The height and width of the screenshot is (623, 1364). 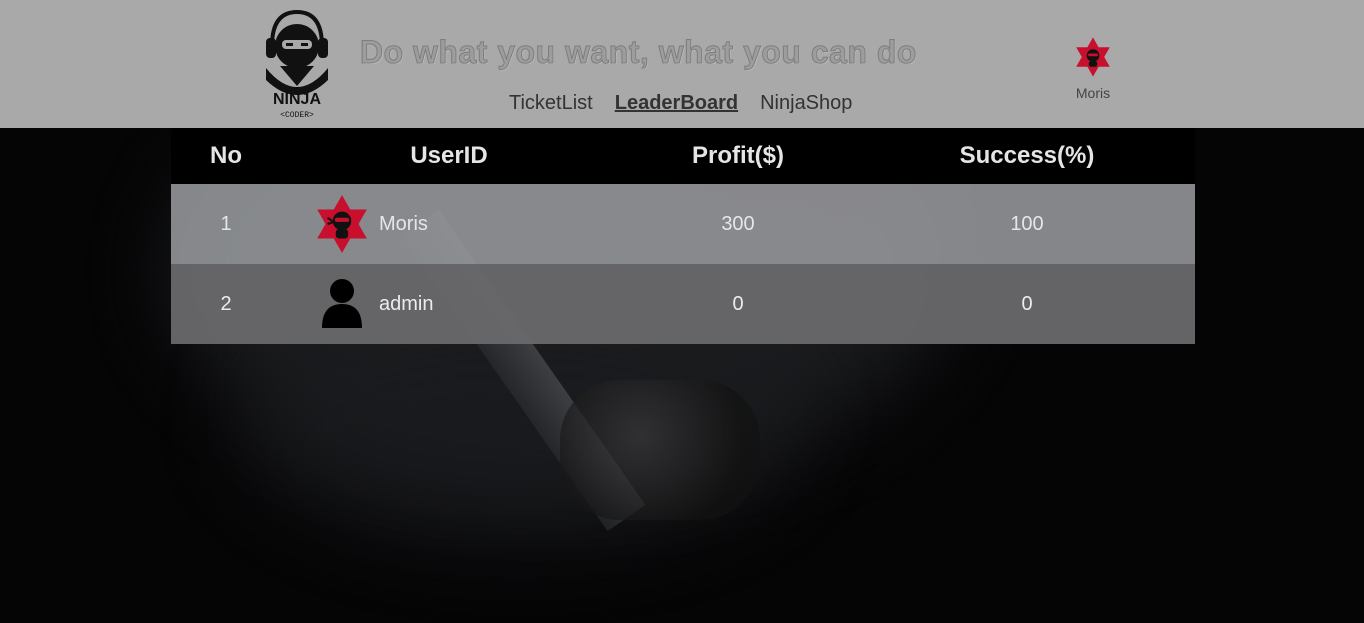 What do you see at coordinates (403, 224) in the screenshot?
I see `user-link: Moris` at bounding box center [403, 224].